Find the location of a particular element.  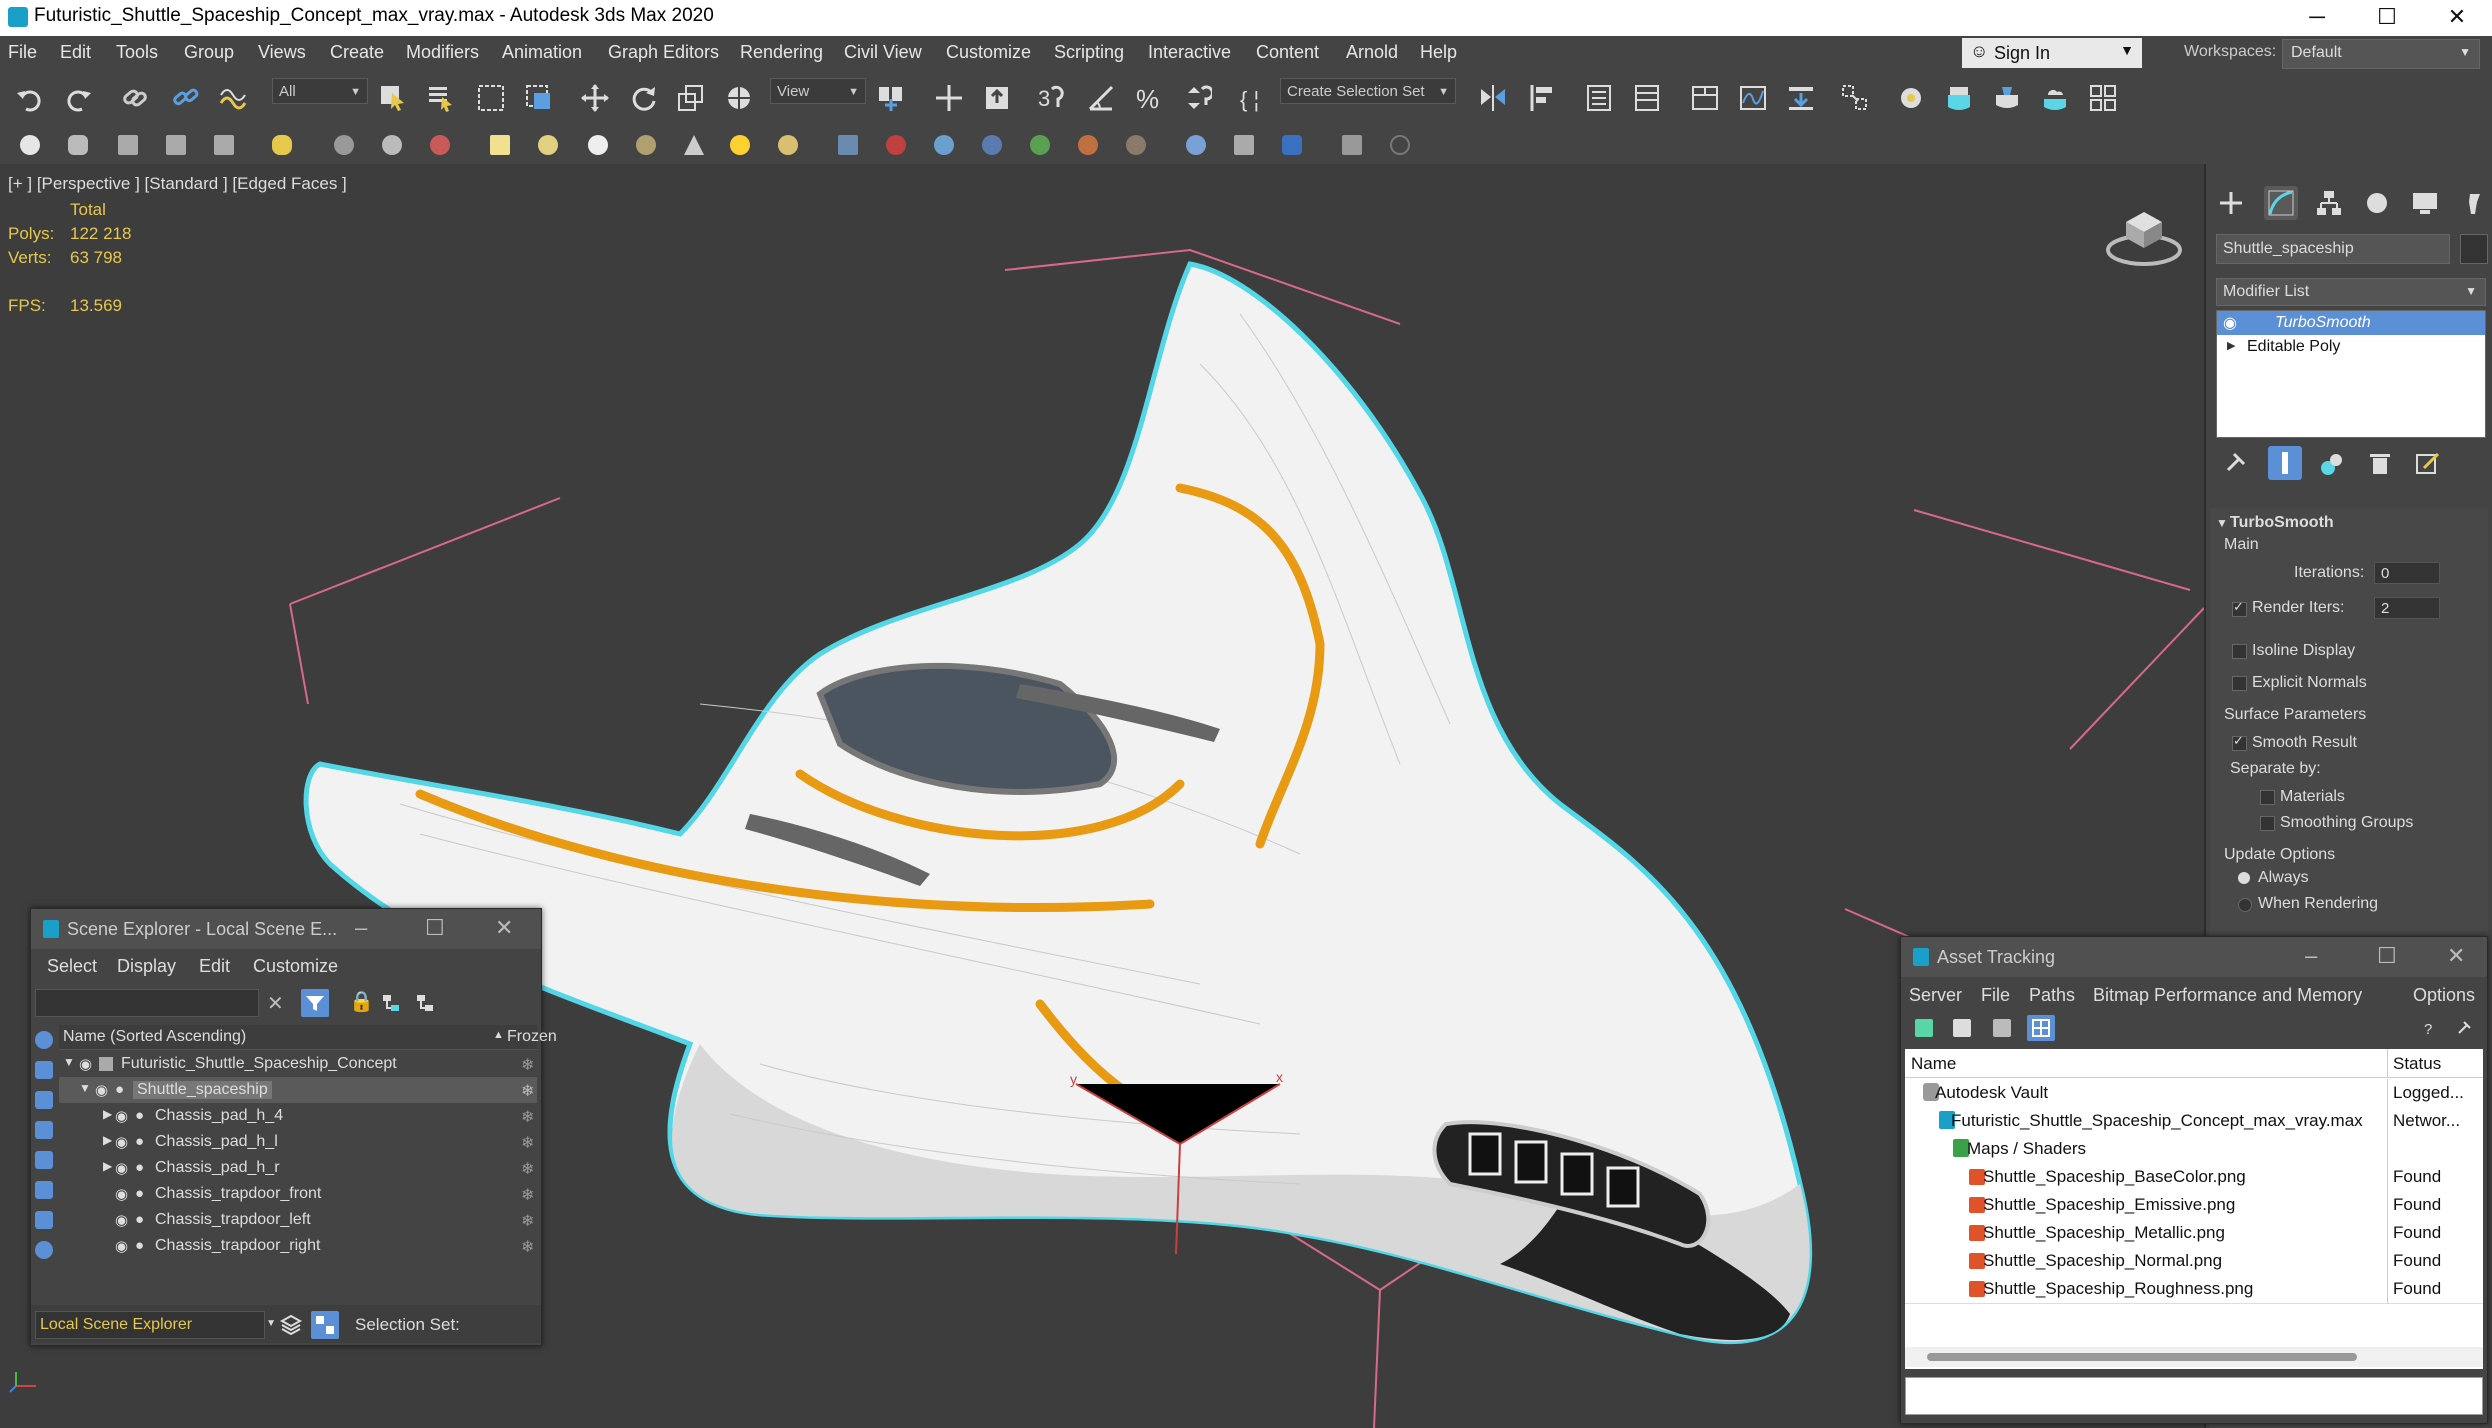

chevron-right-icon: ▶ is located at coordinates (2231, 345).